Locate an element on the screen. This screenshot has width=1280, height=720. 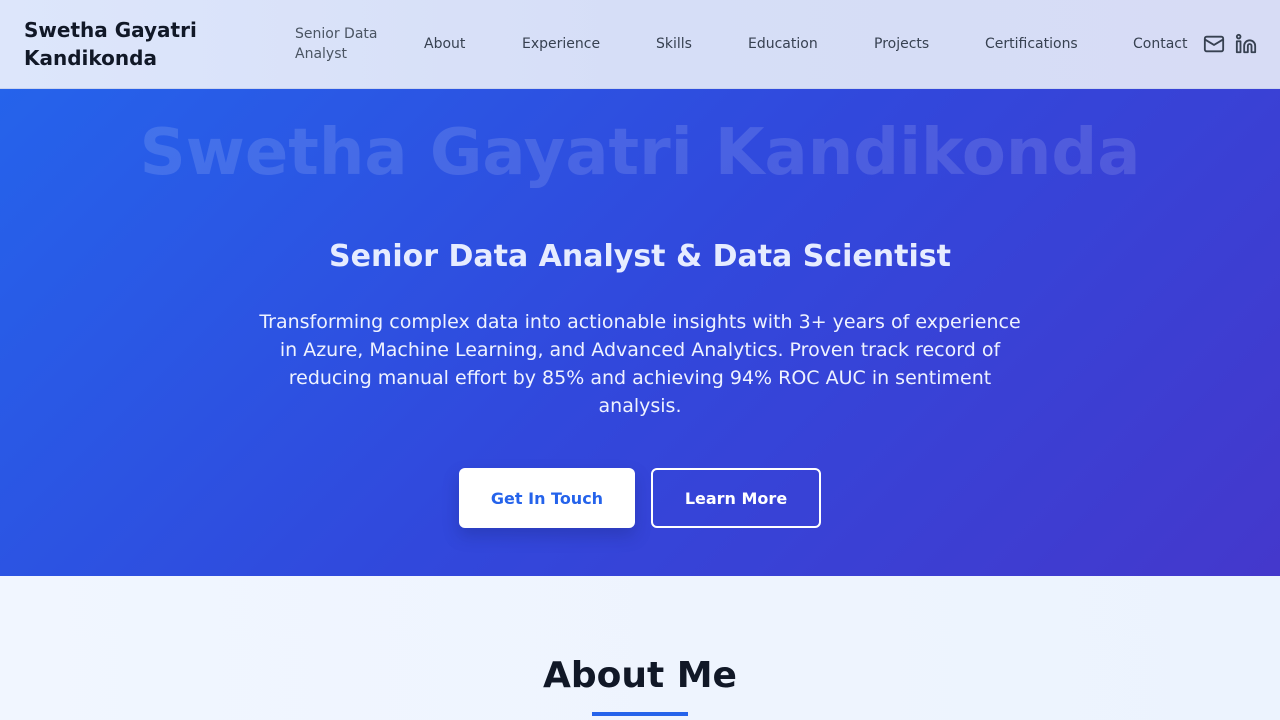
learn-more-button: Learn More is located at coordinates (736, 498).